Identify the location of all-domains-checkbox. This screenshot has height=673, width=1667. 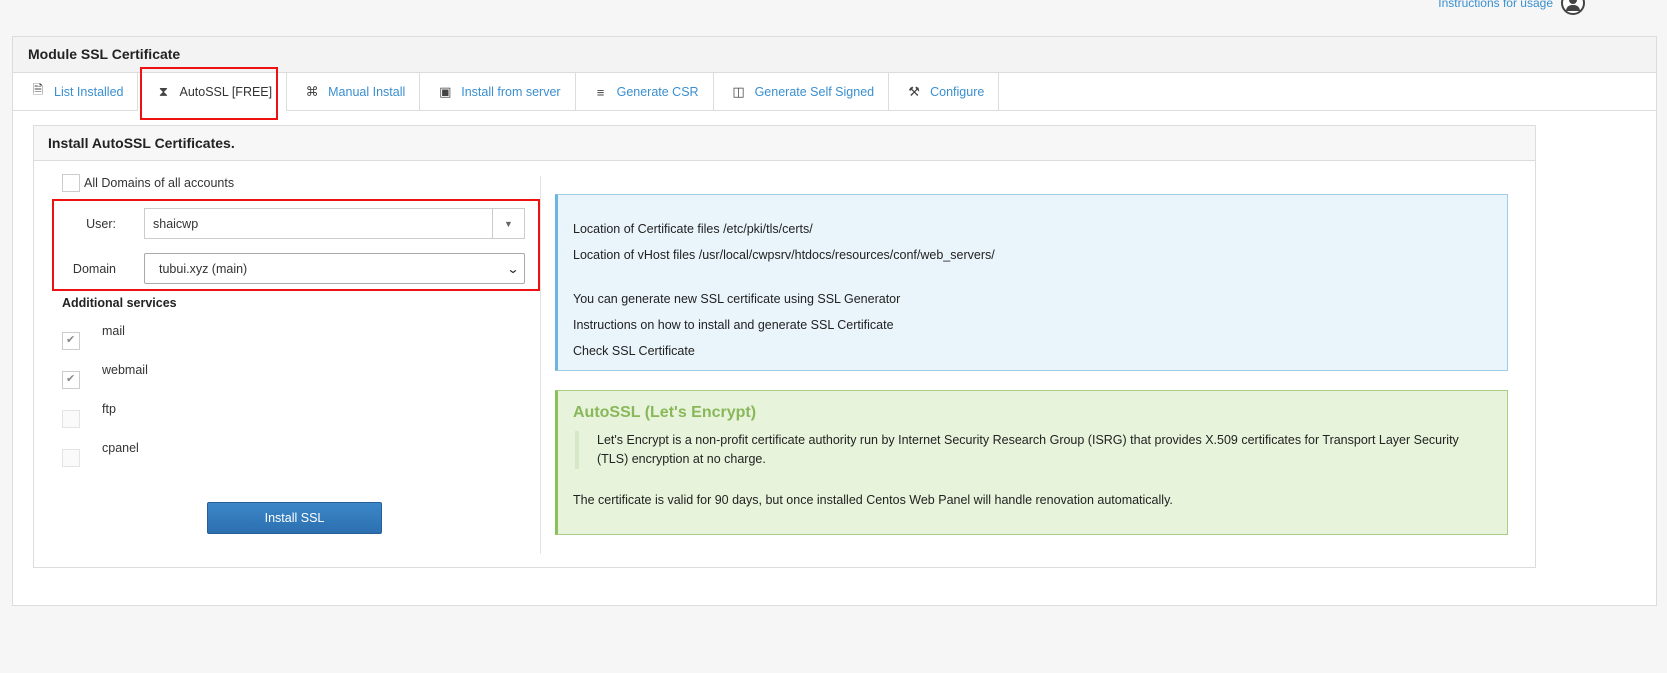
(71, 183).